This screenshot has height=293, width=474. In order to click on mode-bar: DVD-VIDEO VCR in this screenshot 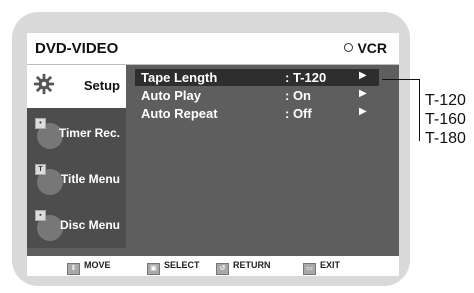, I will do `click(213, 49)`.